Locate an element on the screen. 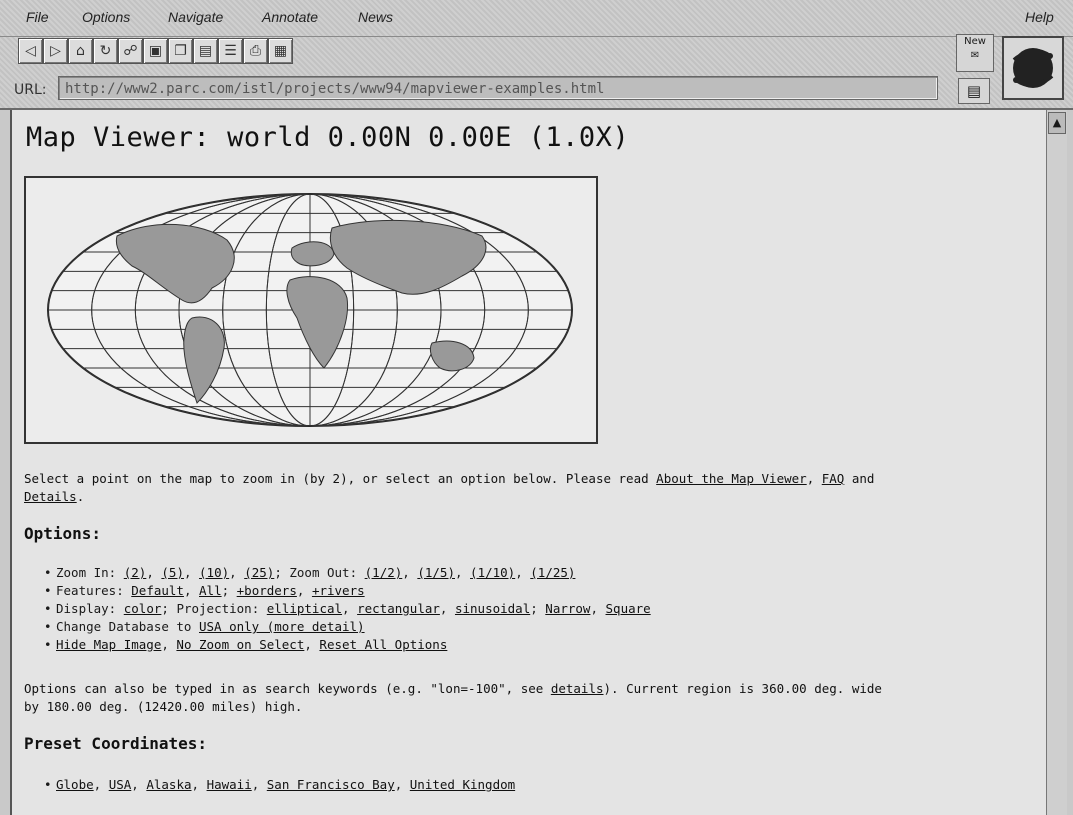 This screenshot has height=815, width=1073. news-indicator: New ✉ is located at coordinates (975, 53).